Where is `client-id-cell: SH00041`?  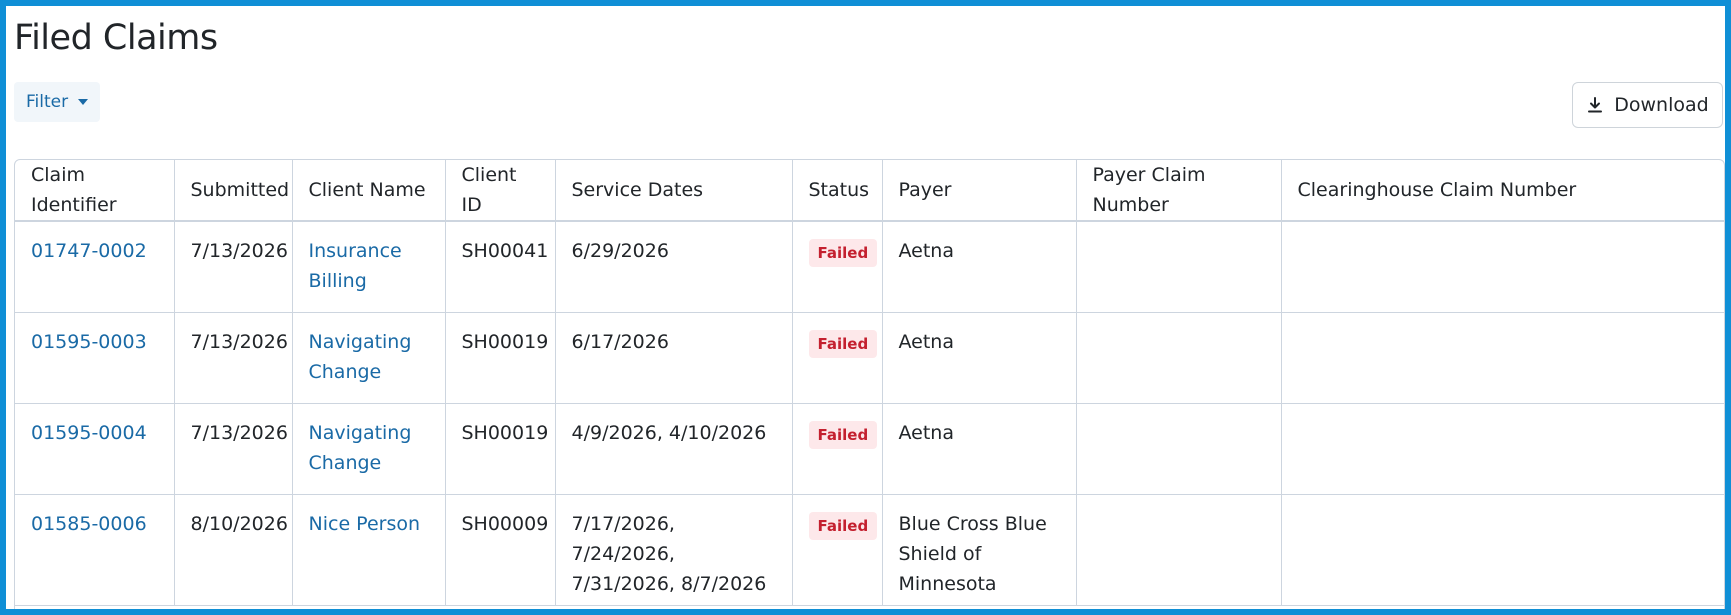
client-id-cell: SH00041 is located at coordinates (500, 267).